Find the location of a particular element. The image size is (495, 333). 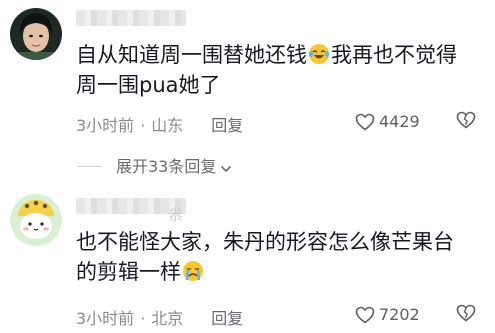

expand-replies-label: 展开33条回复 is located at coordinates (166, 166).